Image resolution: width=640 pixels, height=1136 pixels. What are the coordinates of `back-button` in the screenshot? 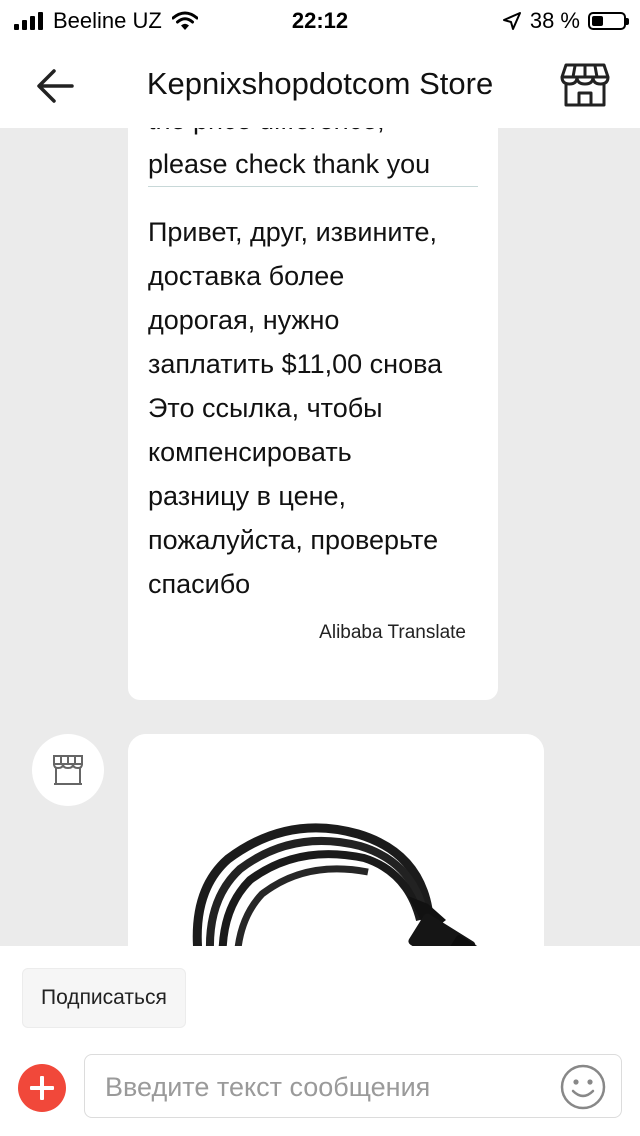 It's located at (56, 86).